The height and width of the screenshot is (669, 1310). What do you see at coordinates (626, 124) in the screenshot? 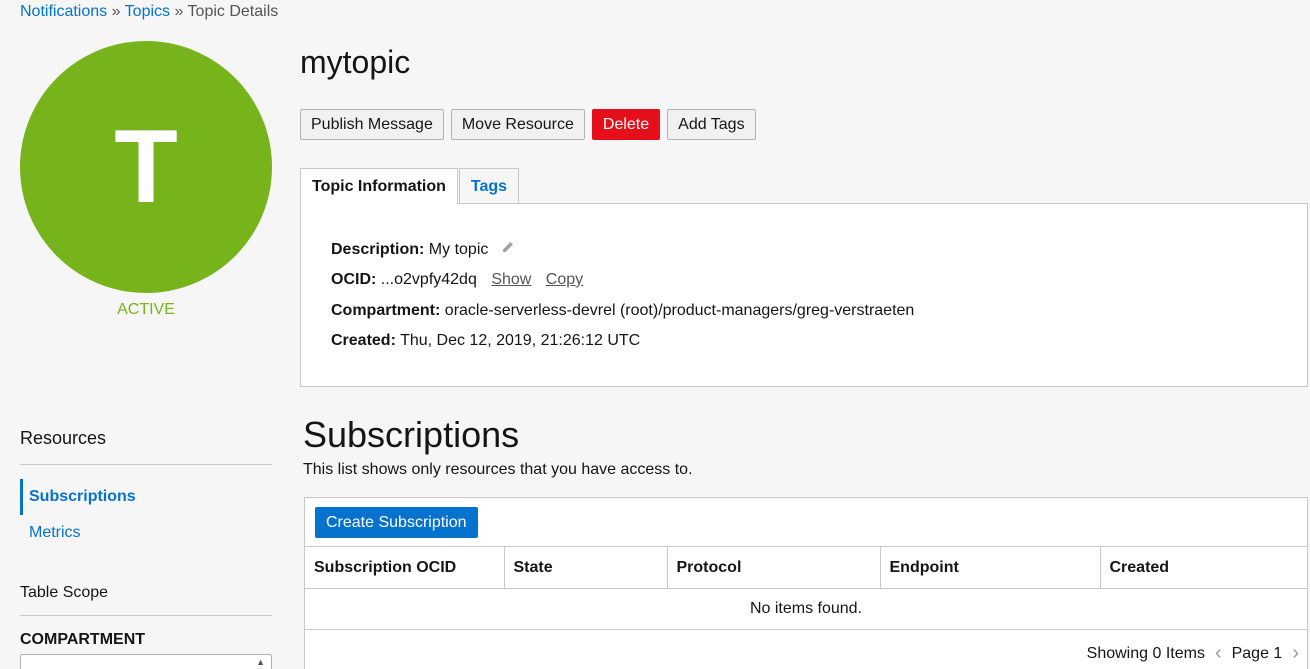
I see `delete-button: Delete` at bounding box center [626, 124].